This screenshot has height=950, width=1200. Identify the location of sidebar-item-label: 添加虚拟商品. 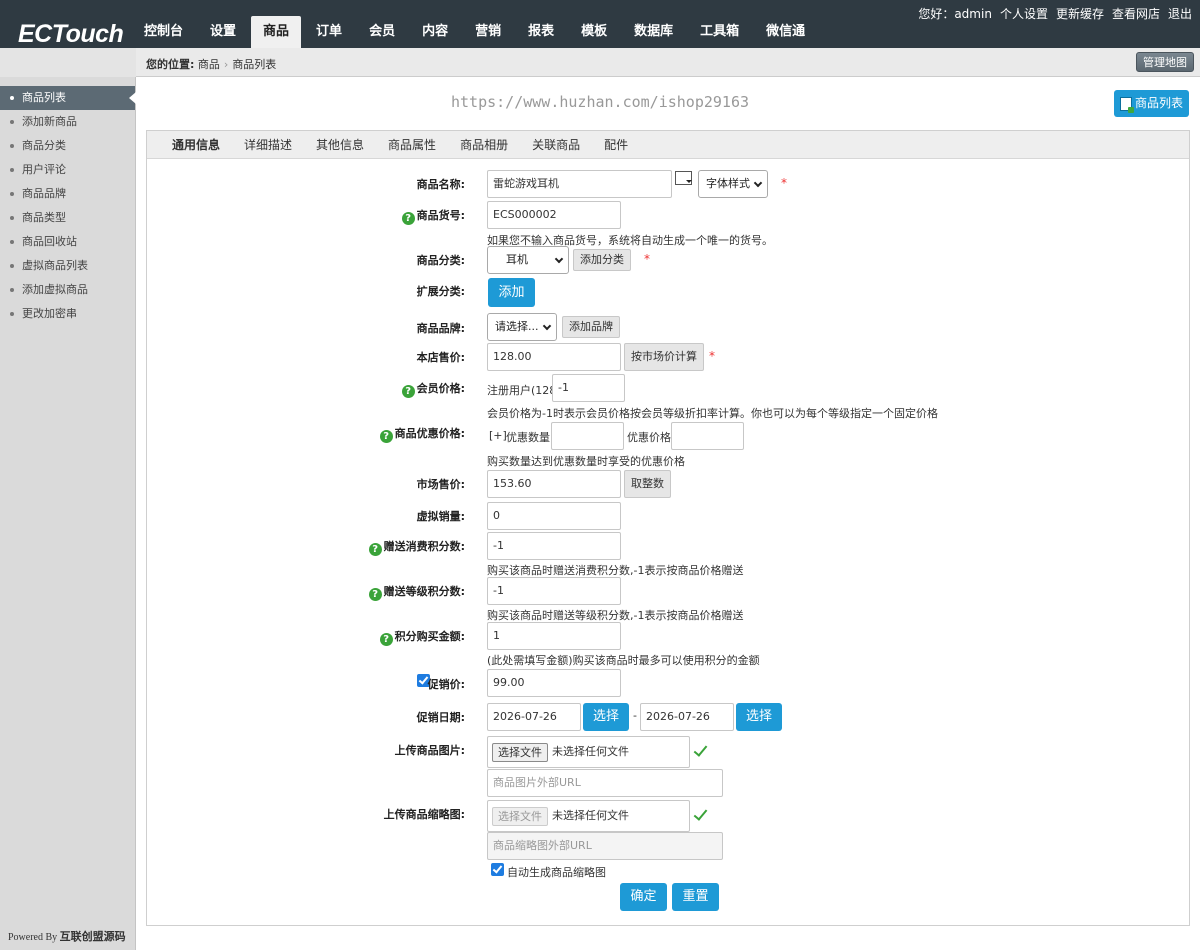
(55, 289).